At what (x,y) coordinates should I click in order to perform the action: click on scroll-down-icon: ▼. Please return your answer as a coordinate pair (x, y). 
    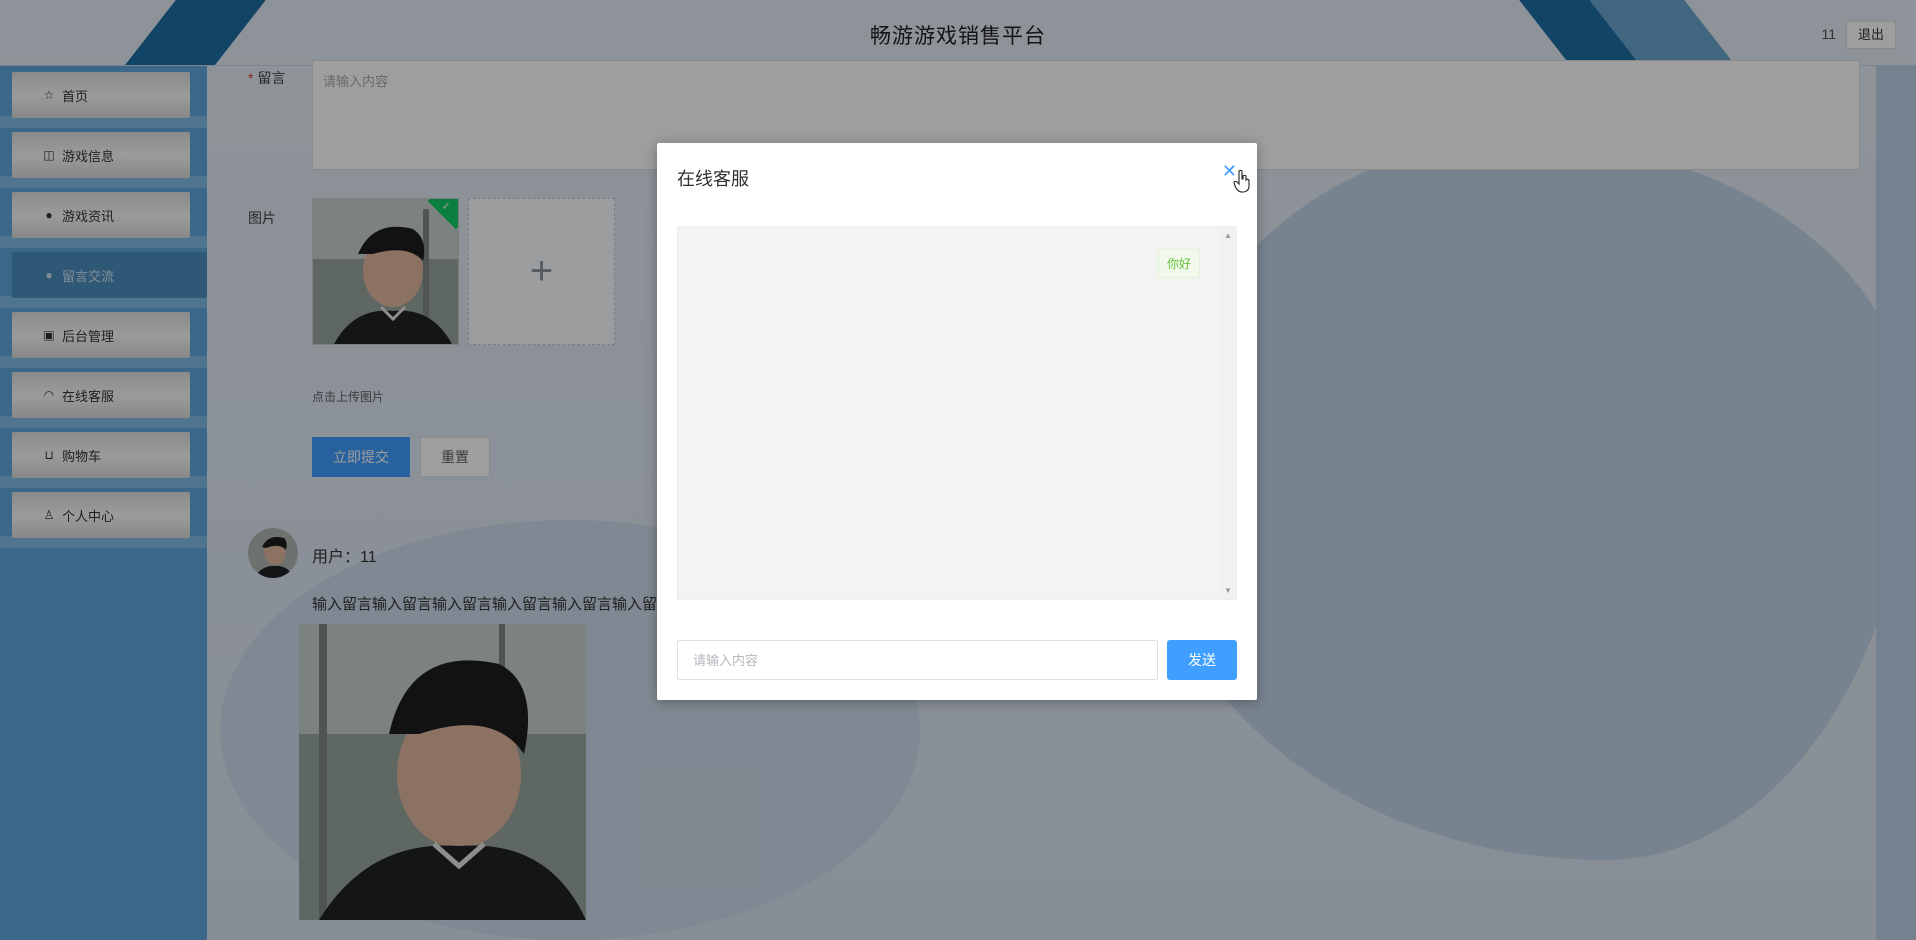
    Looking at the image, I should click on (1228, 590).